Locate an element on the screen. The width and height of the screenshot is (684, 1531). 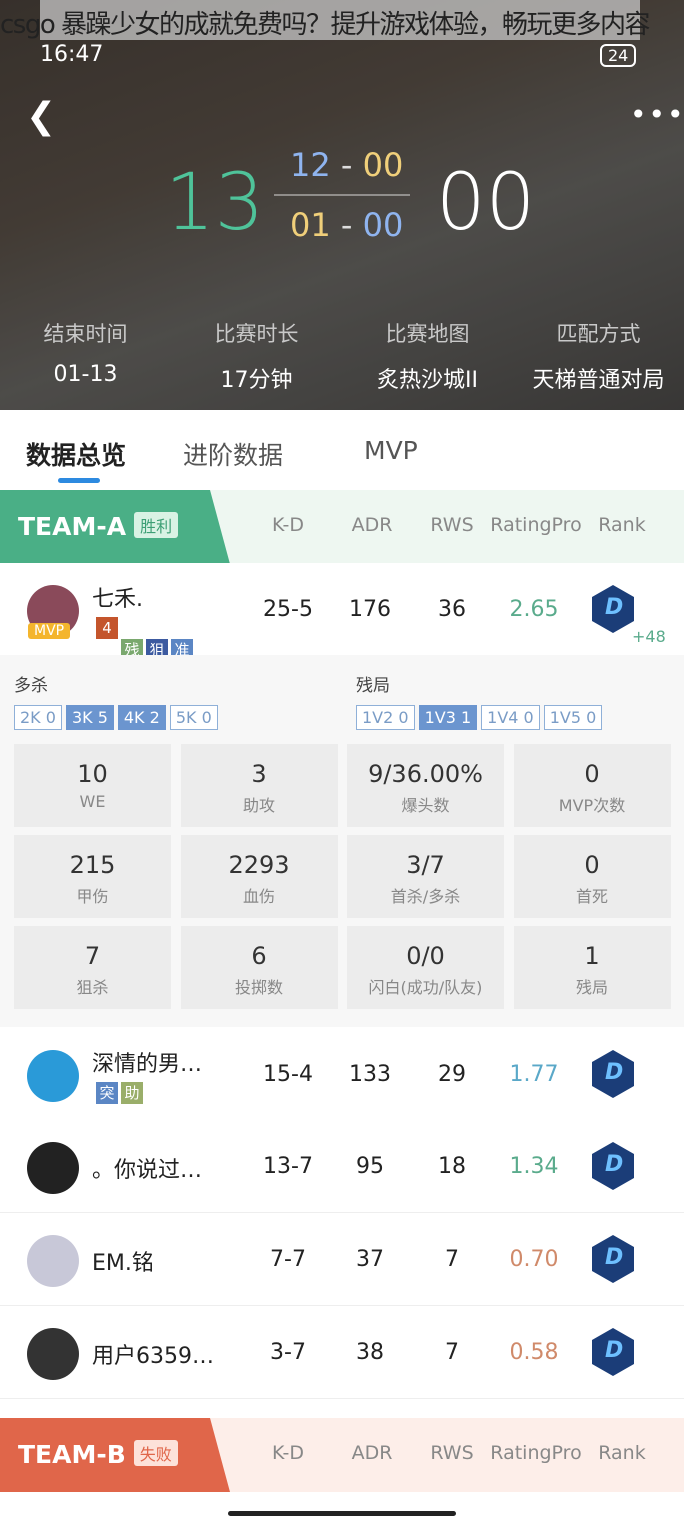
tab-overview: 数据总览 is located at coordinates (76, 454).